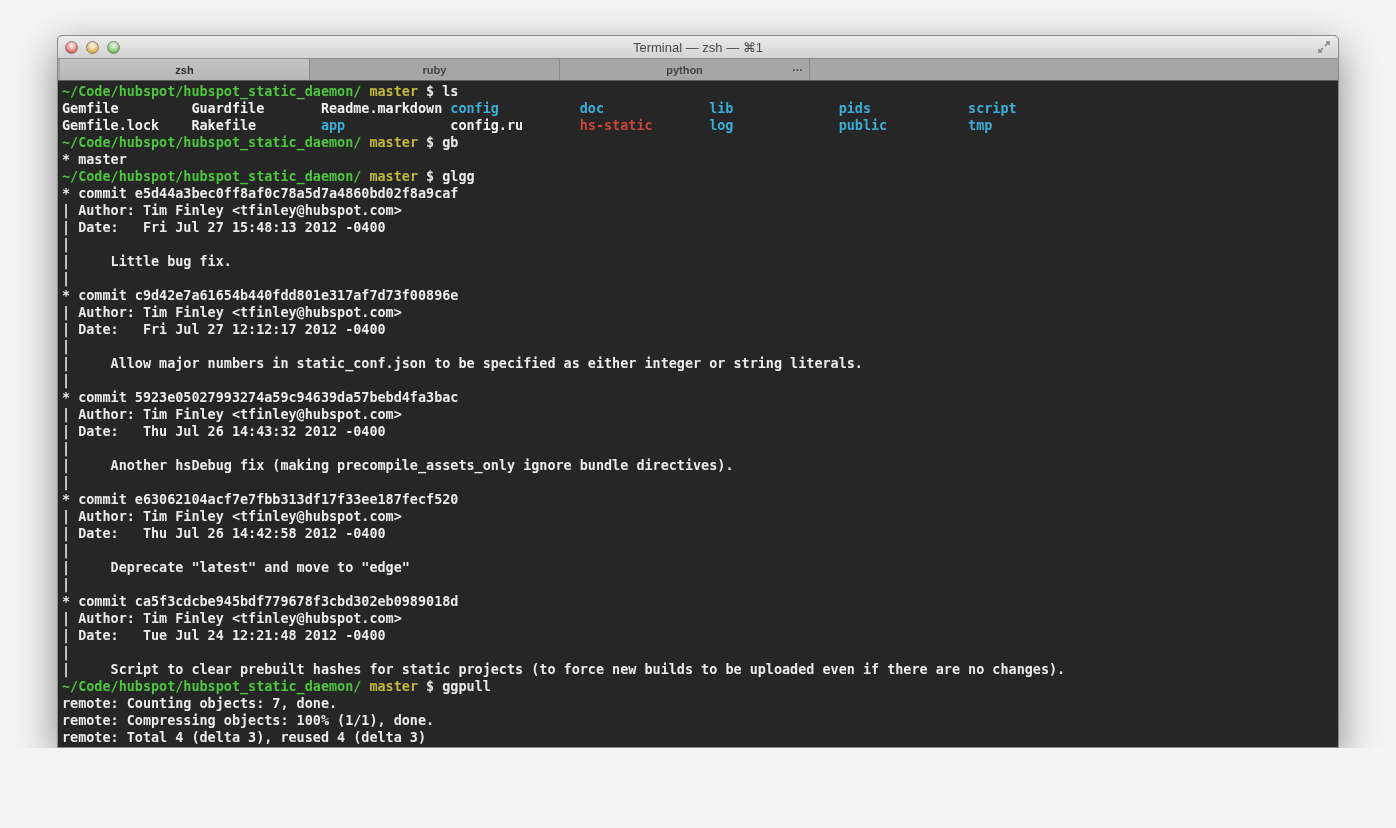 The image size is (1396, 828). What do you see at coordinates (381, 108) in the screenshot?
I see `file-entry: Readme.markdown` at bounding box center [381, 108].